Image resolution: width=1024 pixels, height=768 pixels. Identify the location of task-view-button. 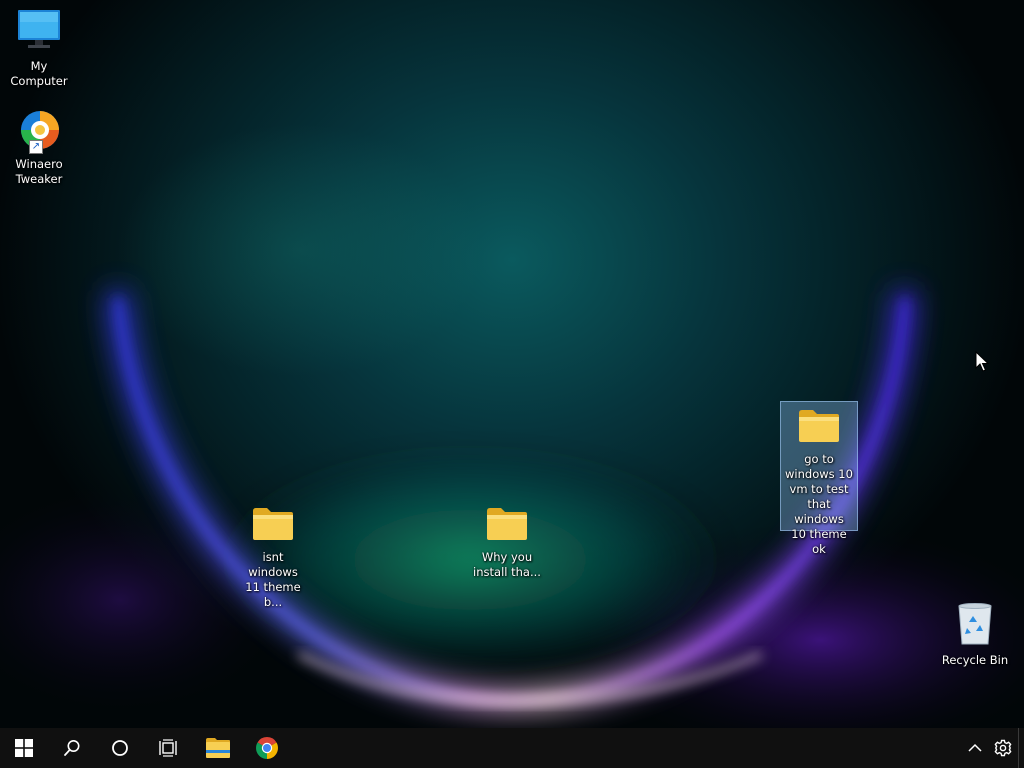
(168, 748).